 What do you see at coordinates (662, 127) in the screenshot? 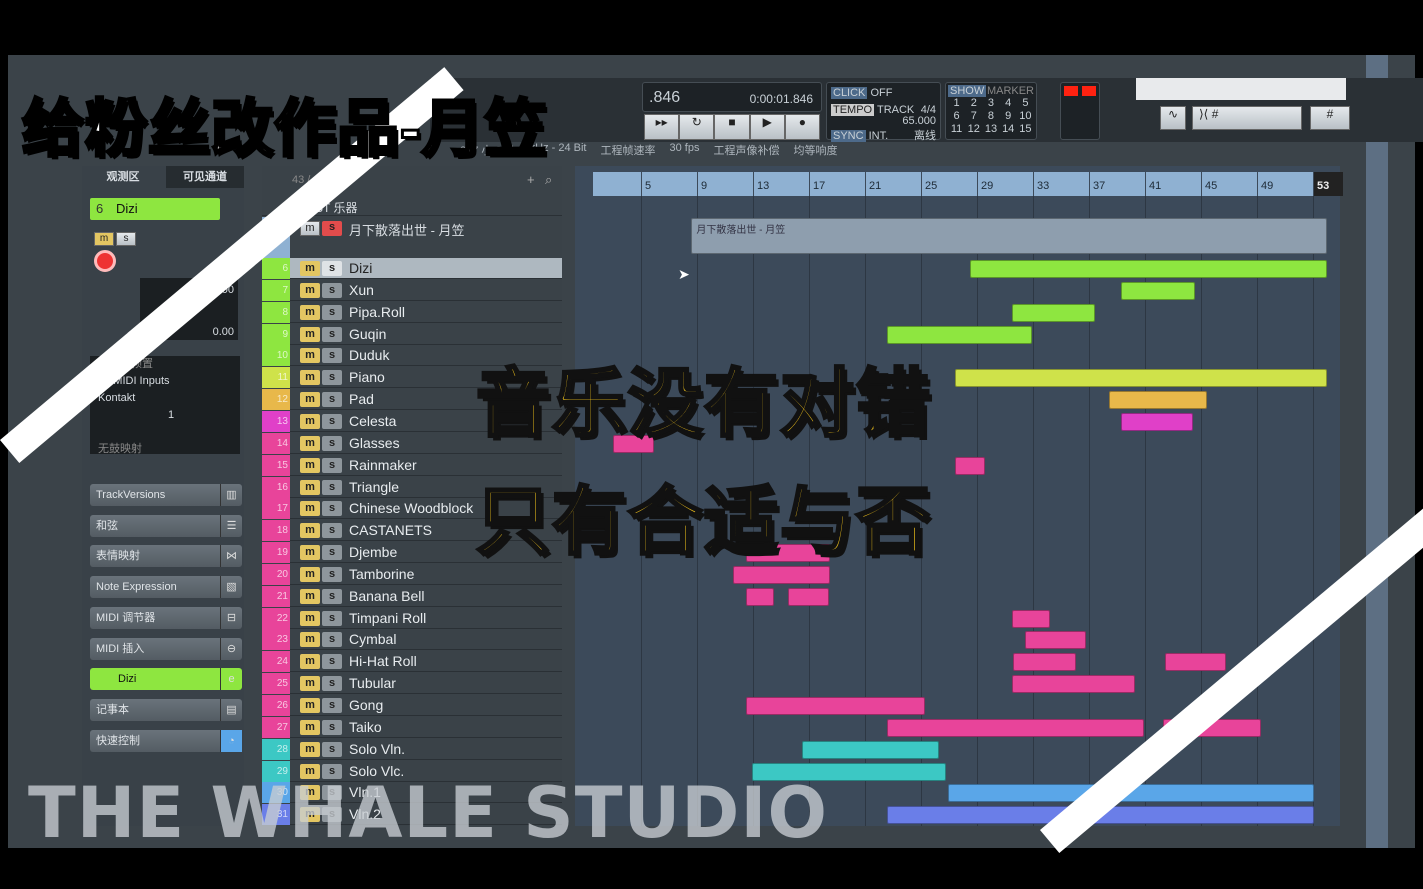
I see `fast-forward-button: ▸▸` at bounding box center [662, 127].